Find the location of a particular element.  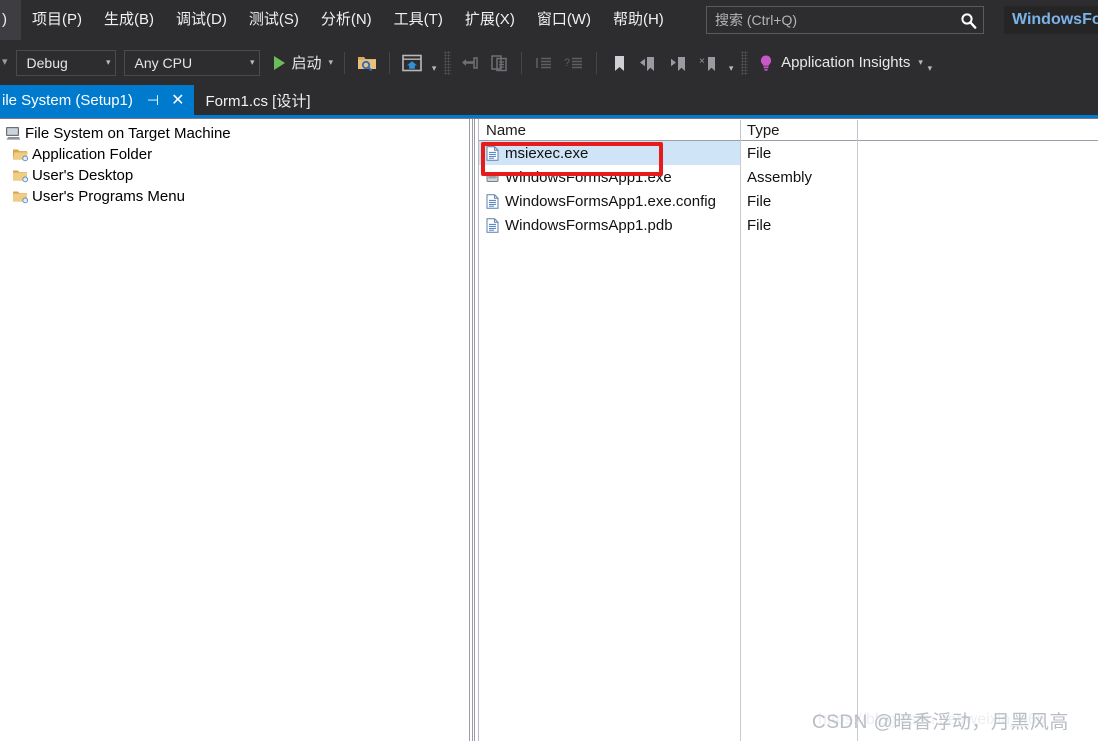

configuration-combo: Debug ▾ is located at coordinates (65, 62).